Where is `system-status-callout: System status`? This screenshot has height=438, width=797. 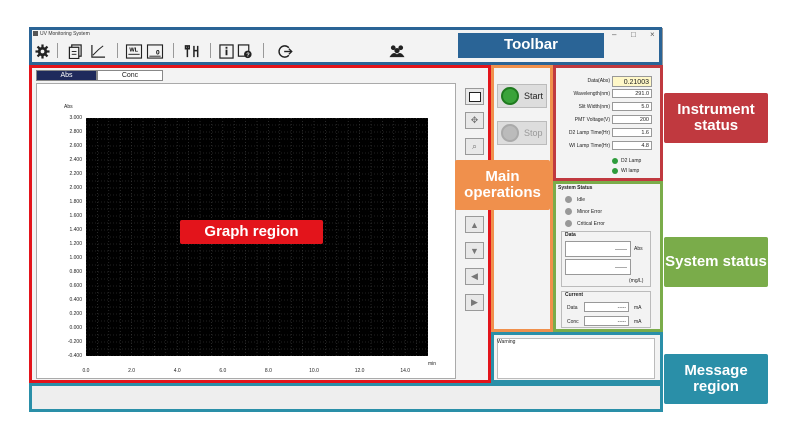
system-status-callout: System status is located at coordinates (716, 262).